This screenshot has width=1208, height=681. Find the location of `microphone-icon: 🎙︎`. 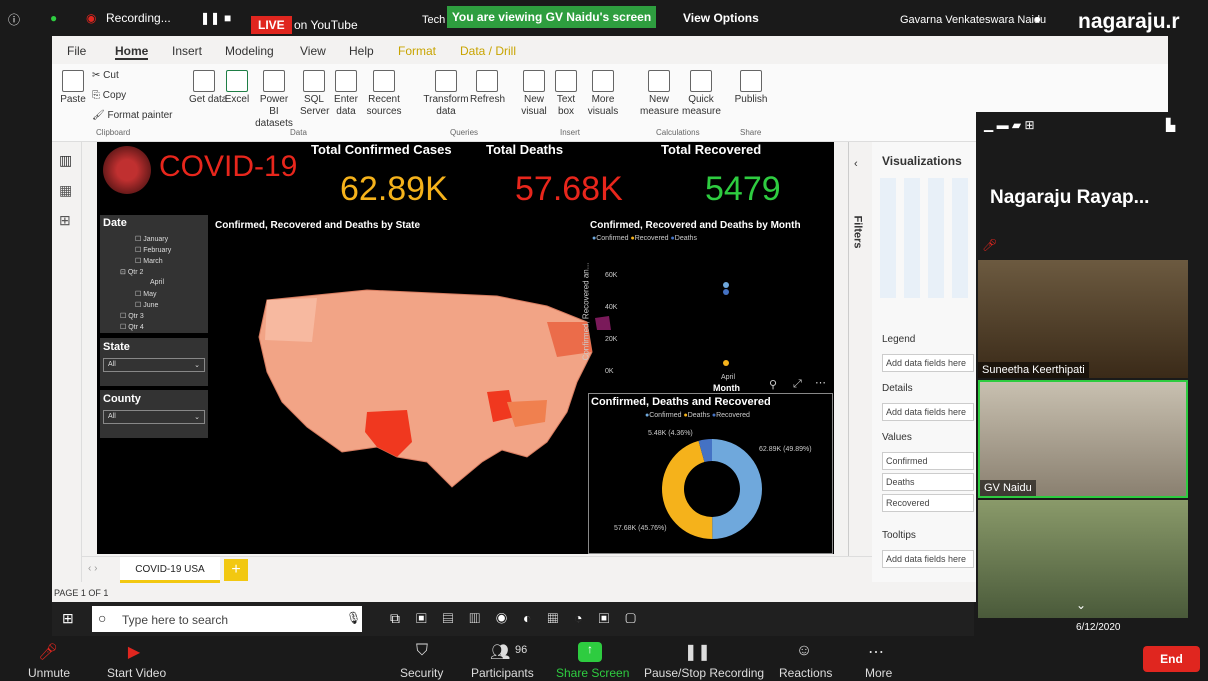

microphone-icon: 🎙︎ is located at coordinates (353, 618).